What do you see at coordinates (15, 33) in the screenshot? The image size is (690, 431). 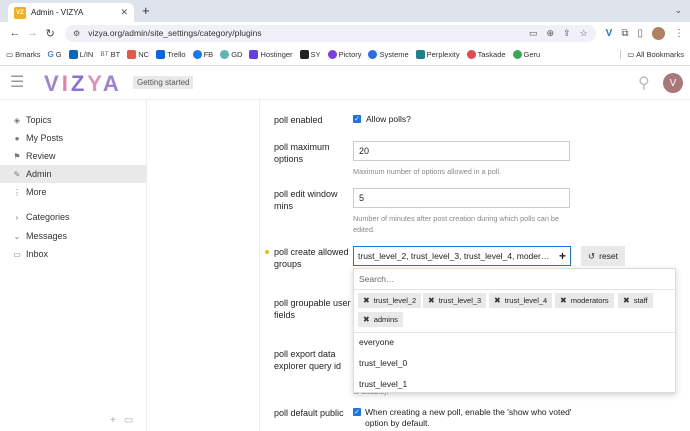 I see `back-icon: ←` at bounding box center [15, 33].